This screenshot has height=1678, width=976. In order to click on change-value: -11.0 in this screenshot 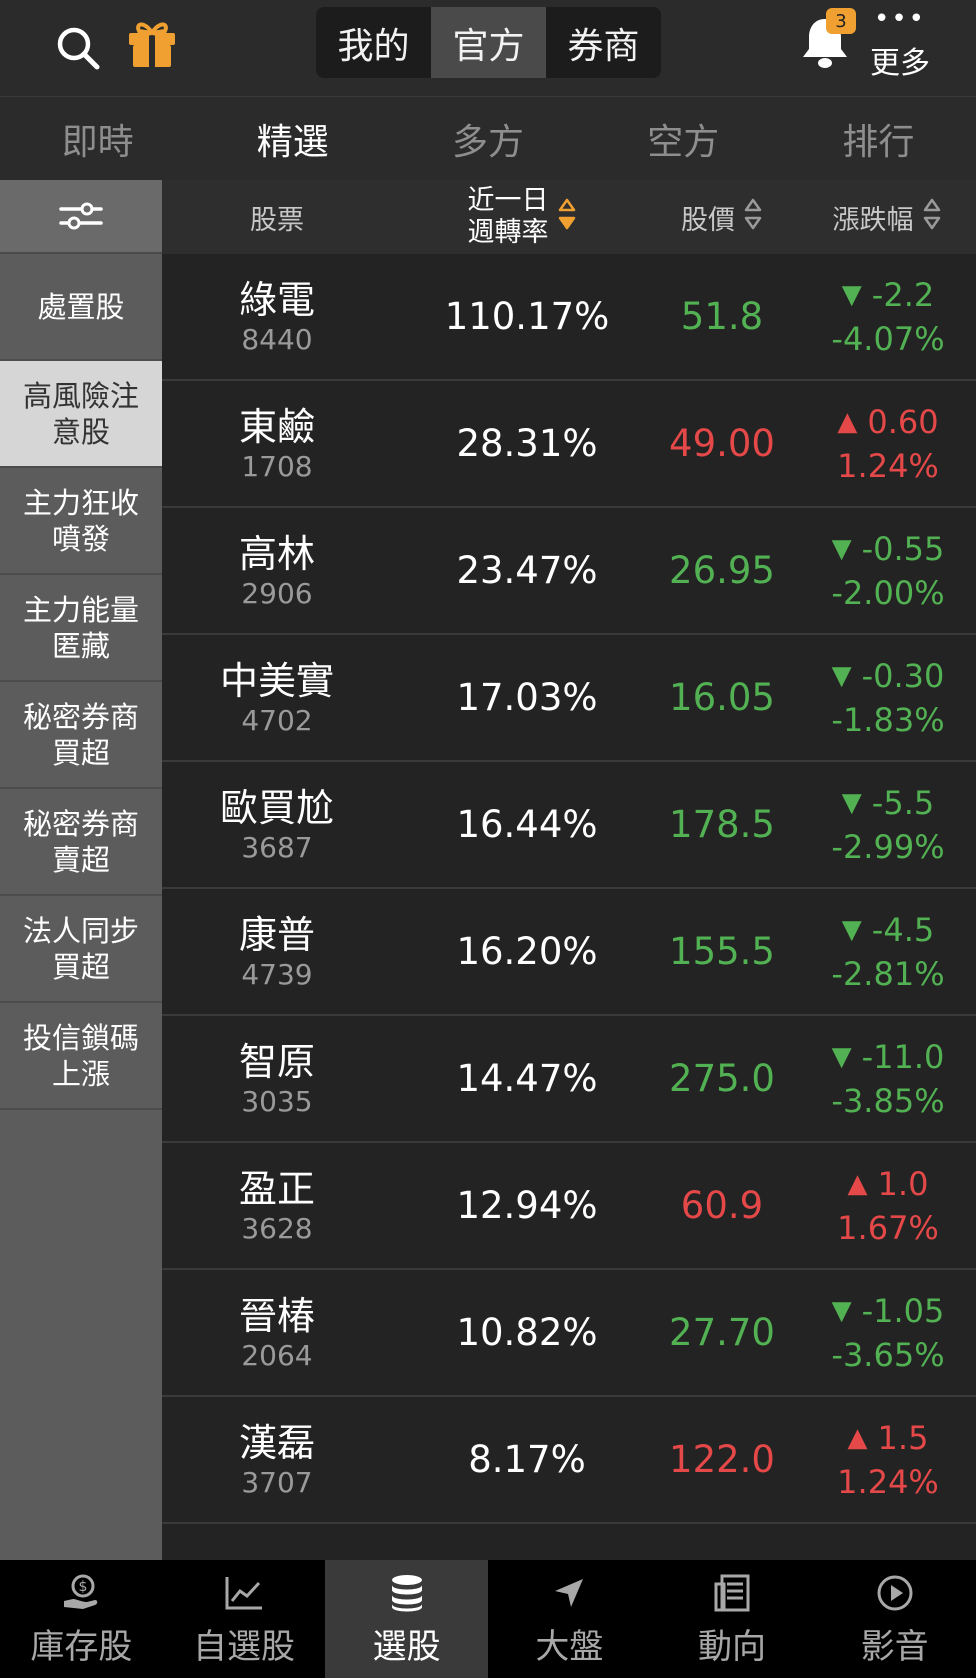, I will do `click(903, 1056)`.